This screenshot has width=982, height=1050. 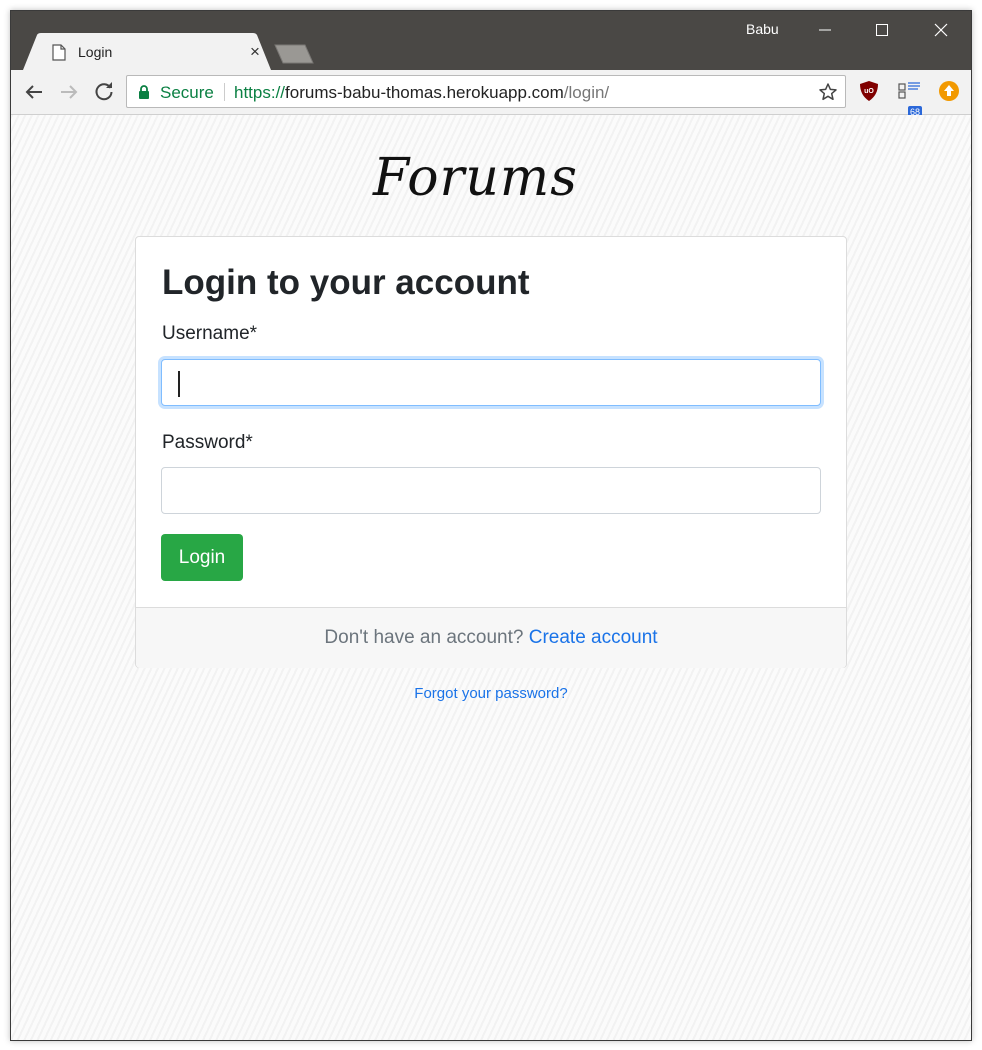 I want to click on new-tab-button, so click(x=294, y=54).